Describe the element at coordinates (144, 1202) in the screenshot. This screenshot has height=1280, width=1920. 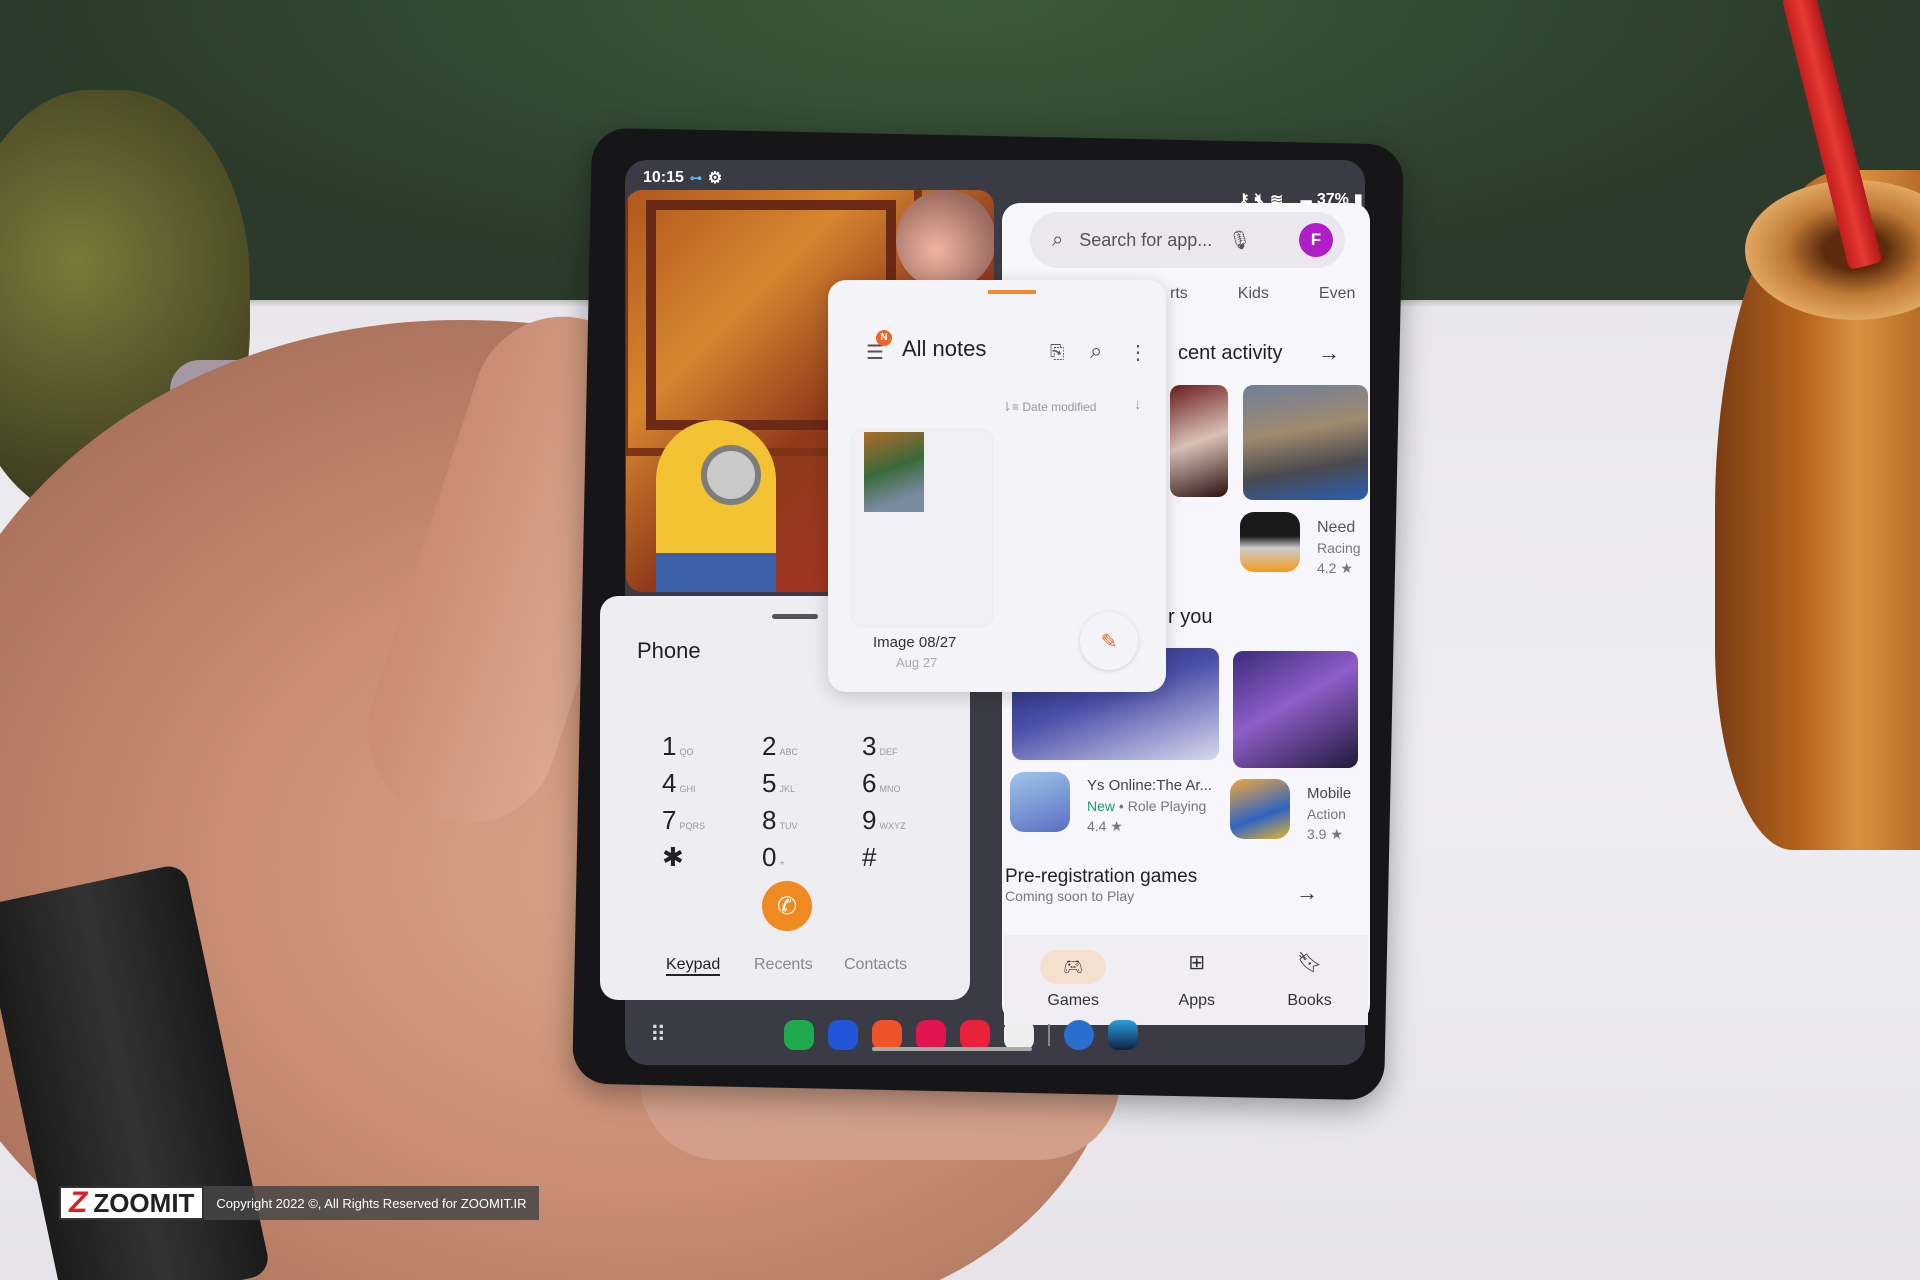
I see `logo-text: ZOOMIT` at that location.